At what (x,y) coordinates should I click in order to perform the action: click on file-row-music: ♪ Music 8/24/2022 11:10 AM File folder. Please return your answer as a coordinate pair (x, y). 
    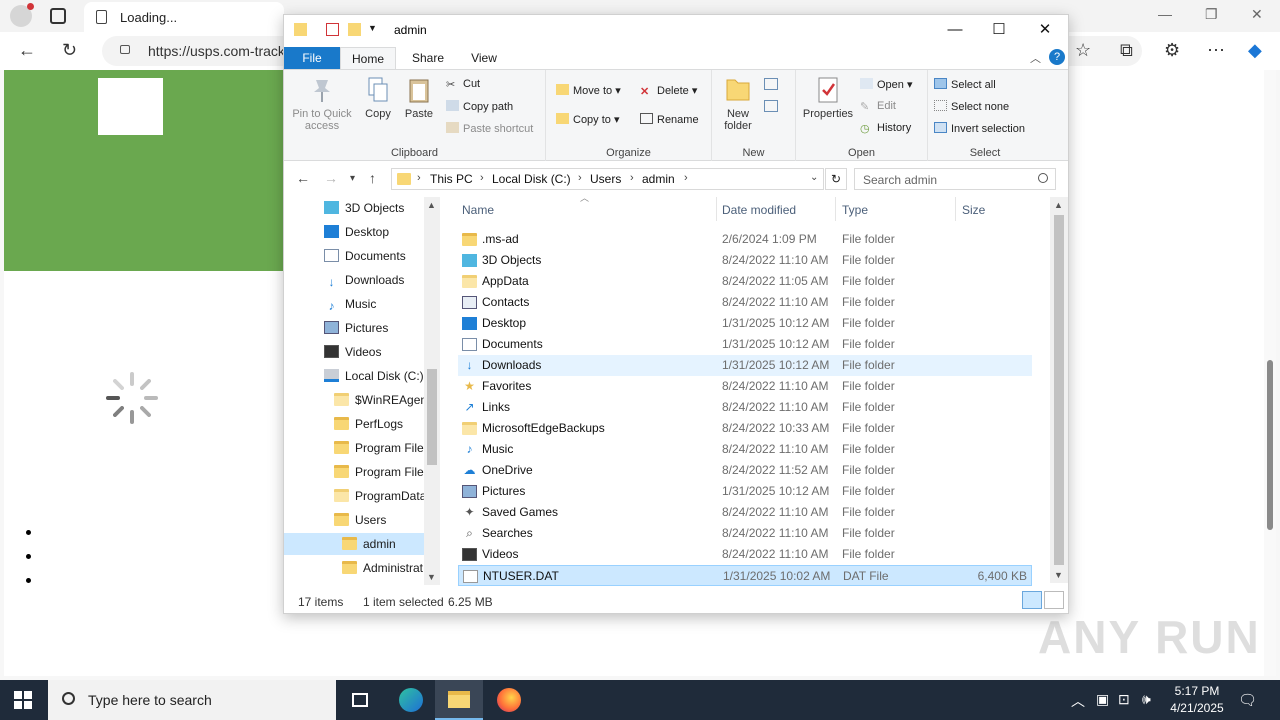
    Looking at the image, I should click on (745, 449).